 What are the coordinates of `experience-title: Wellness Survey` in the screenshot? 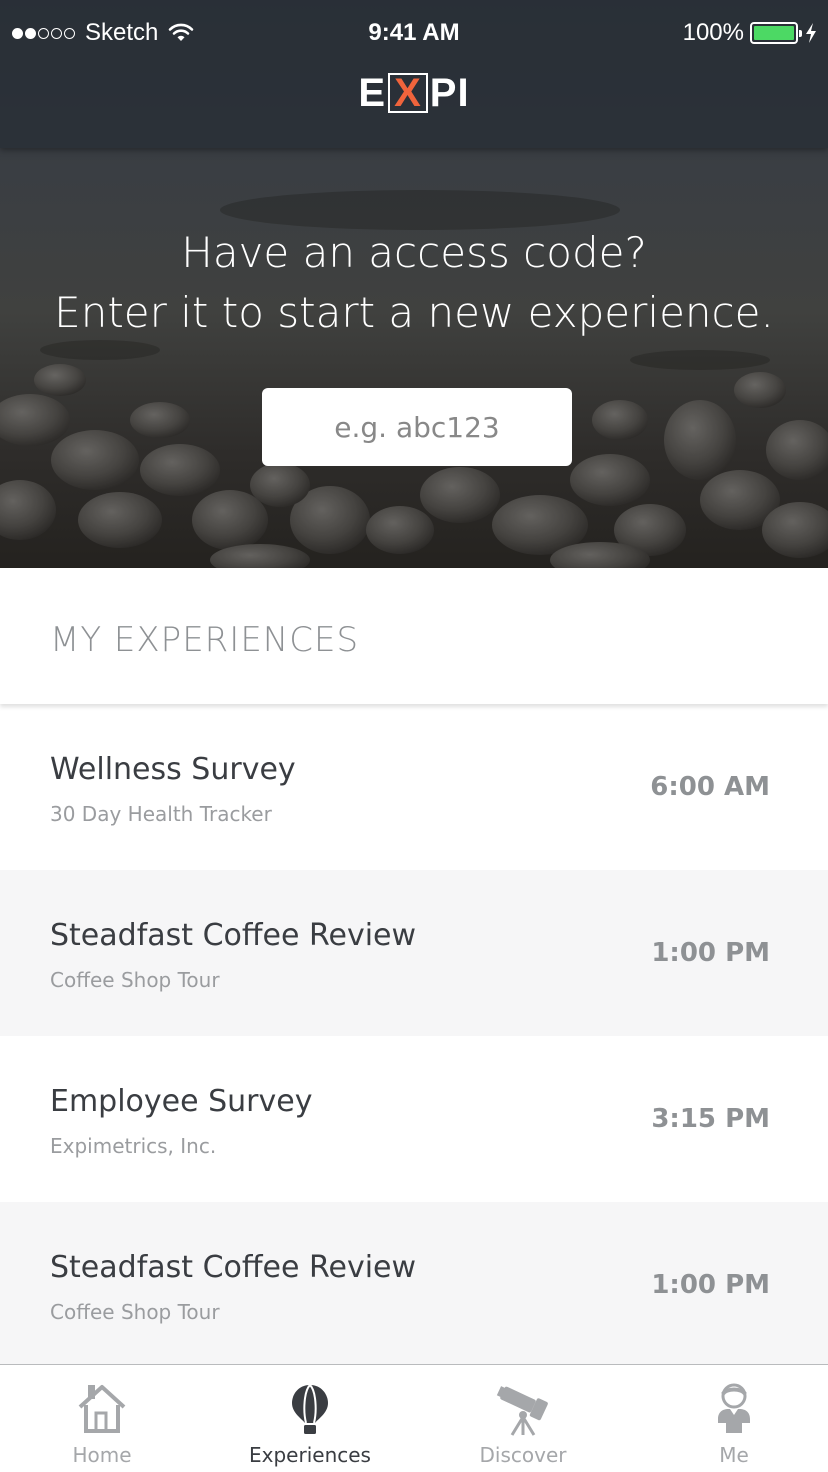 It's located at (173, 769).